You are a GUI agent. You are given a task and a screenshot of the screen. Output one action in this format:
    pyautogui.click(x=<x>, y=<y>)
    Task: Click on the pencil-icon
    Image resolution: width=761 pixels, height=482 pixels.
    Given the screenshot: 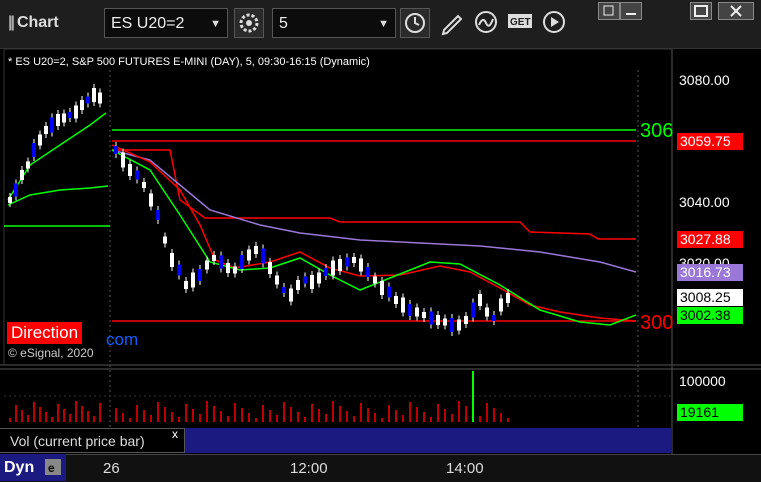 What is the action you would take?
    pyautogui.click(x=452, y=25)
    